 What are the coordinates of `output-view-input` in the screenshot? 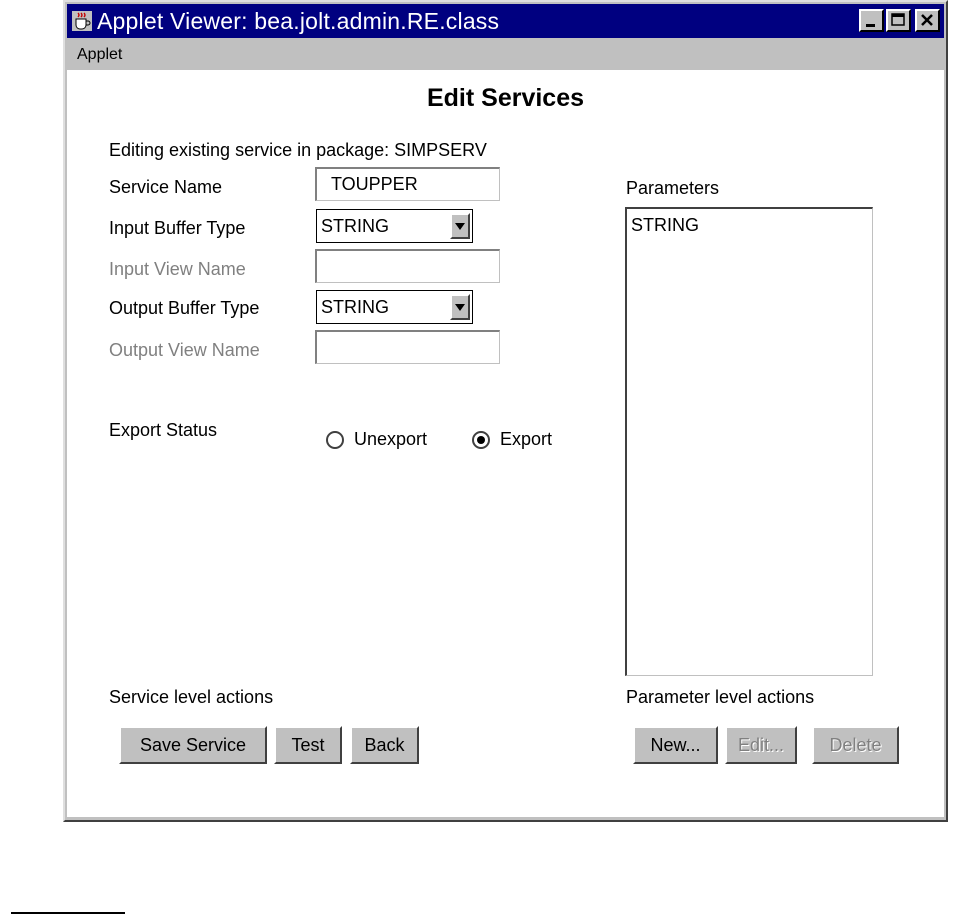 It's located at (407, 347).